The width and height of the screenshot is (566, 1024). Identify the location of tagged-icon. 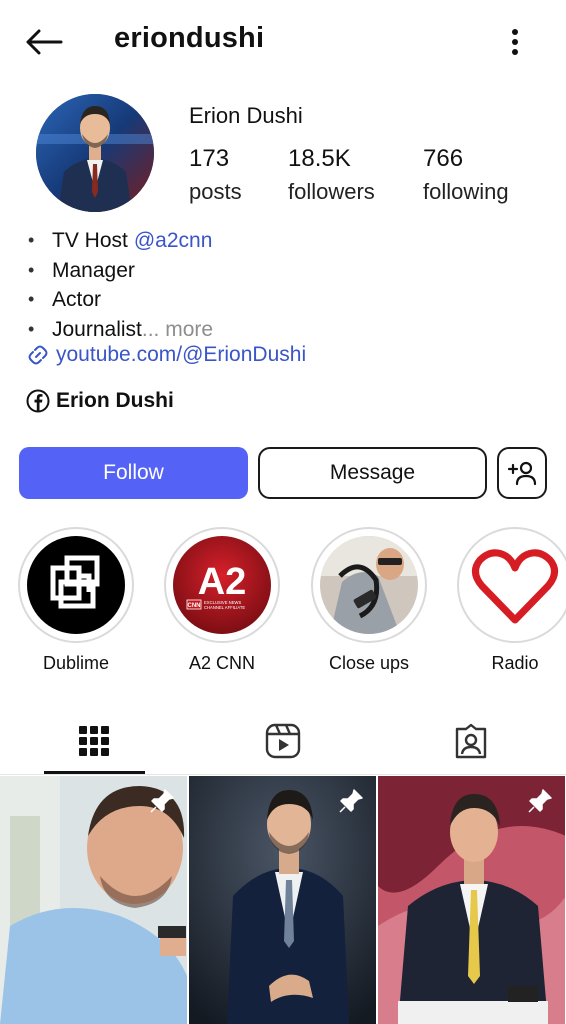
(471, 741).